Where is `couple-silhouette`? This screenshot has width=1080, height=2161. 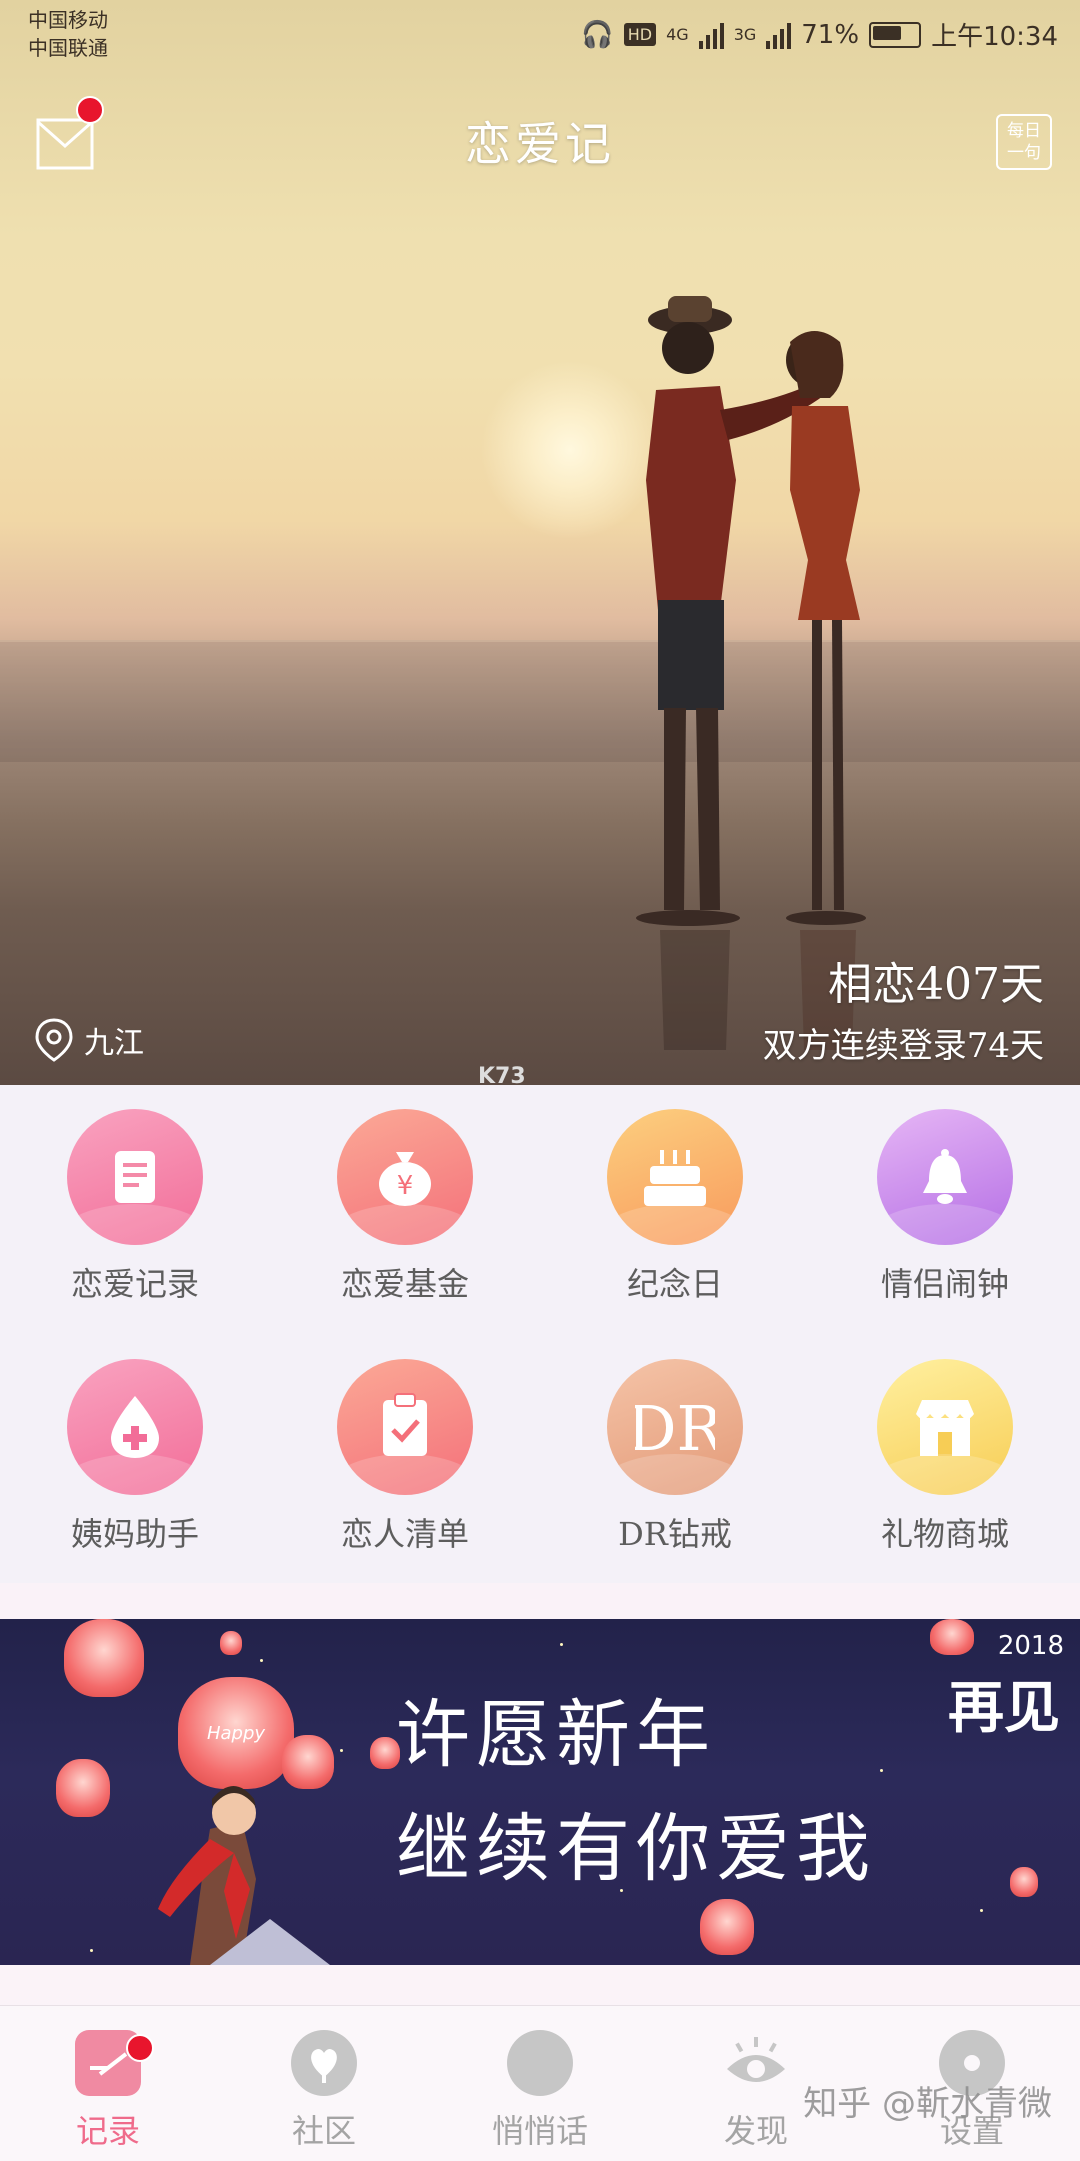
couple-silhouette is located at coordinates (751, 673).